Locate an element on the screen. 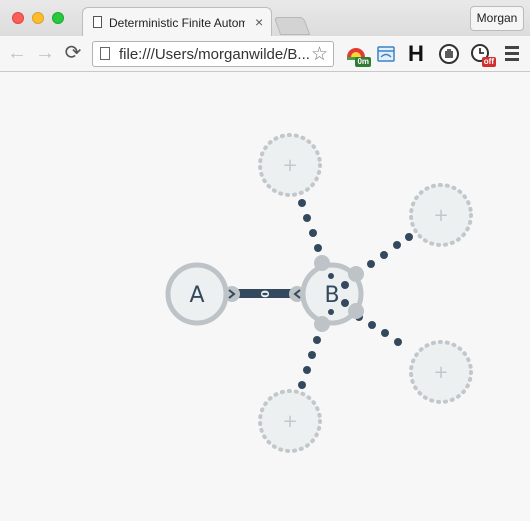 The height and width of the screenshot is (521, 530). address-bar: file:///Users/morganwilde/B... ☆ is located at coordinates (213, 54).